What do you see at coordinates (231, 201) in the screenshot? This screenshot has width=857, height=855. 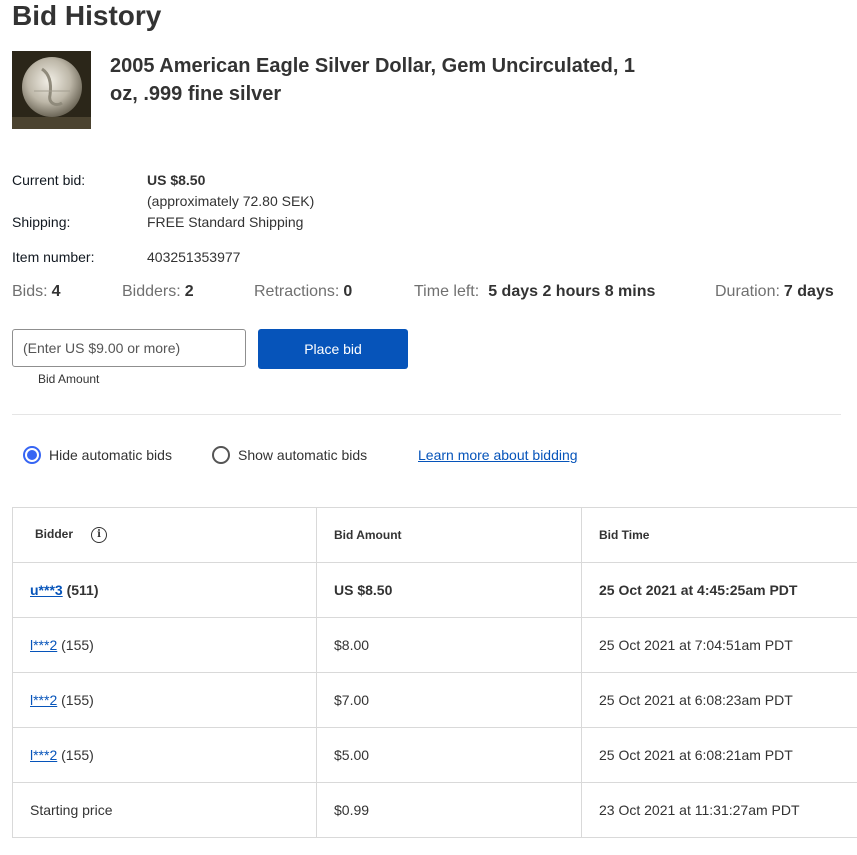 I see `current-bid-approx: (approximately 72.80 SEK)` at bounding box center [231, 201].